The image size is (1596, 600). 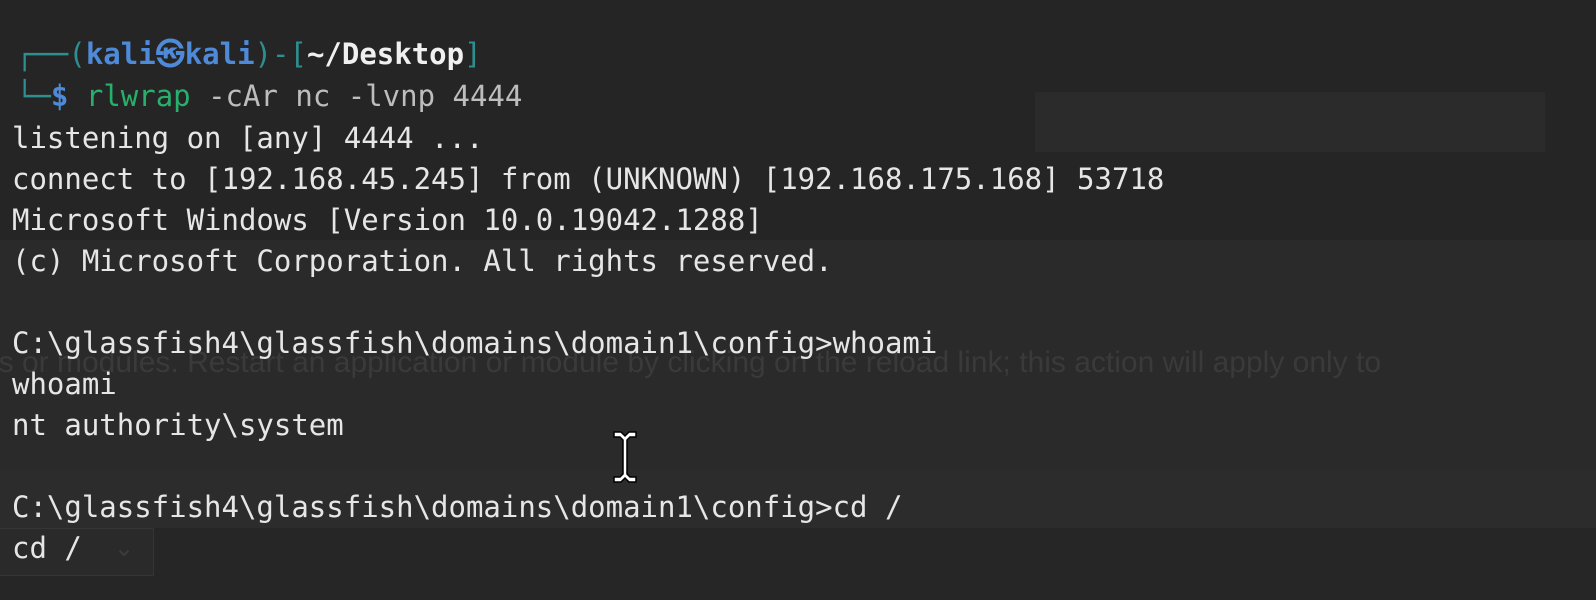 What do you see at coordinates (124, 548) in the screenshot?
I see `chevron-down-icon: ⌄` at bounding box center [124, 548].